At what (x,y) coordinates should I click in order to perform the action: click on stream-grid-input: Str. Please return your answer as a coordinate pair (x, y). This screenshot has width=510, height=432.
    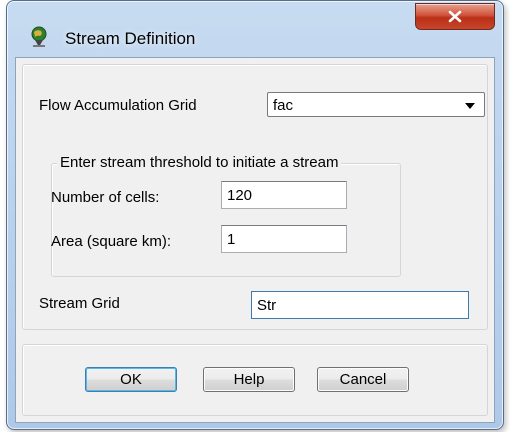
    Looking at the image, I should click on (360, 305).